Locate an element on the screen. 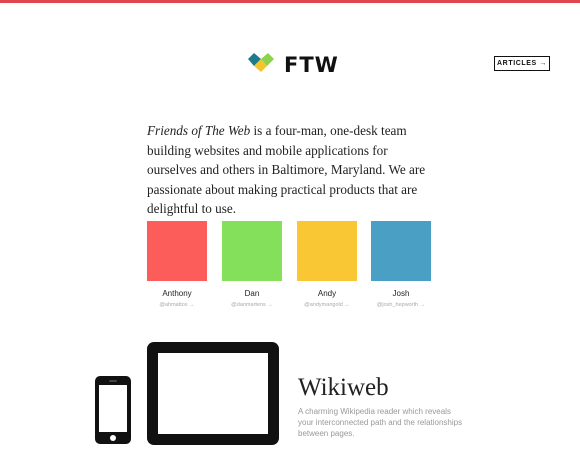  member-handle-link: @ahmattox → is located at coordinates (177, 305).